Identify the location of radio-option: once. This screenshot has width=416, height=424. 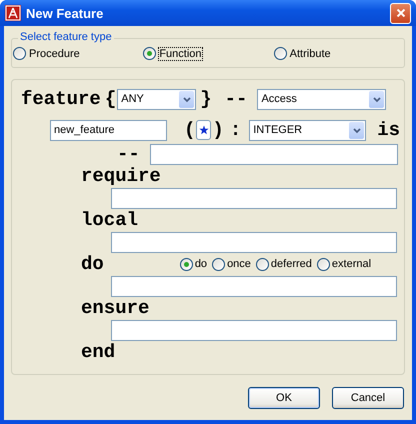
(231, 264).